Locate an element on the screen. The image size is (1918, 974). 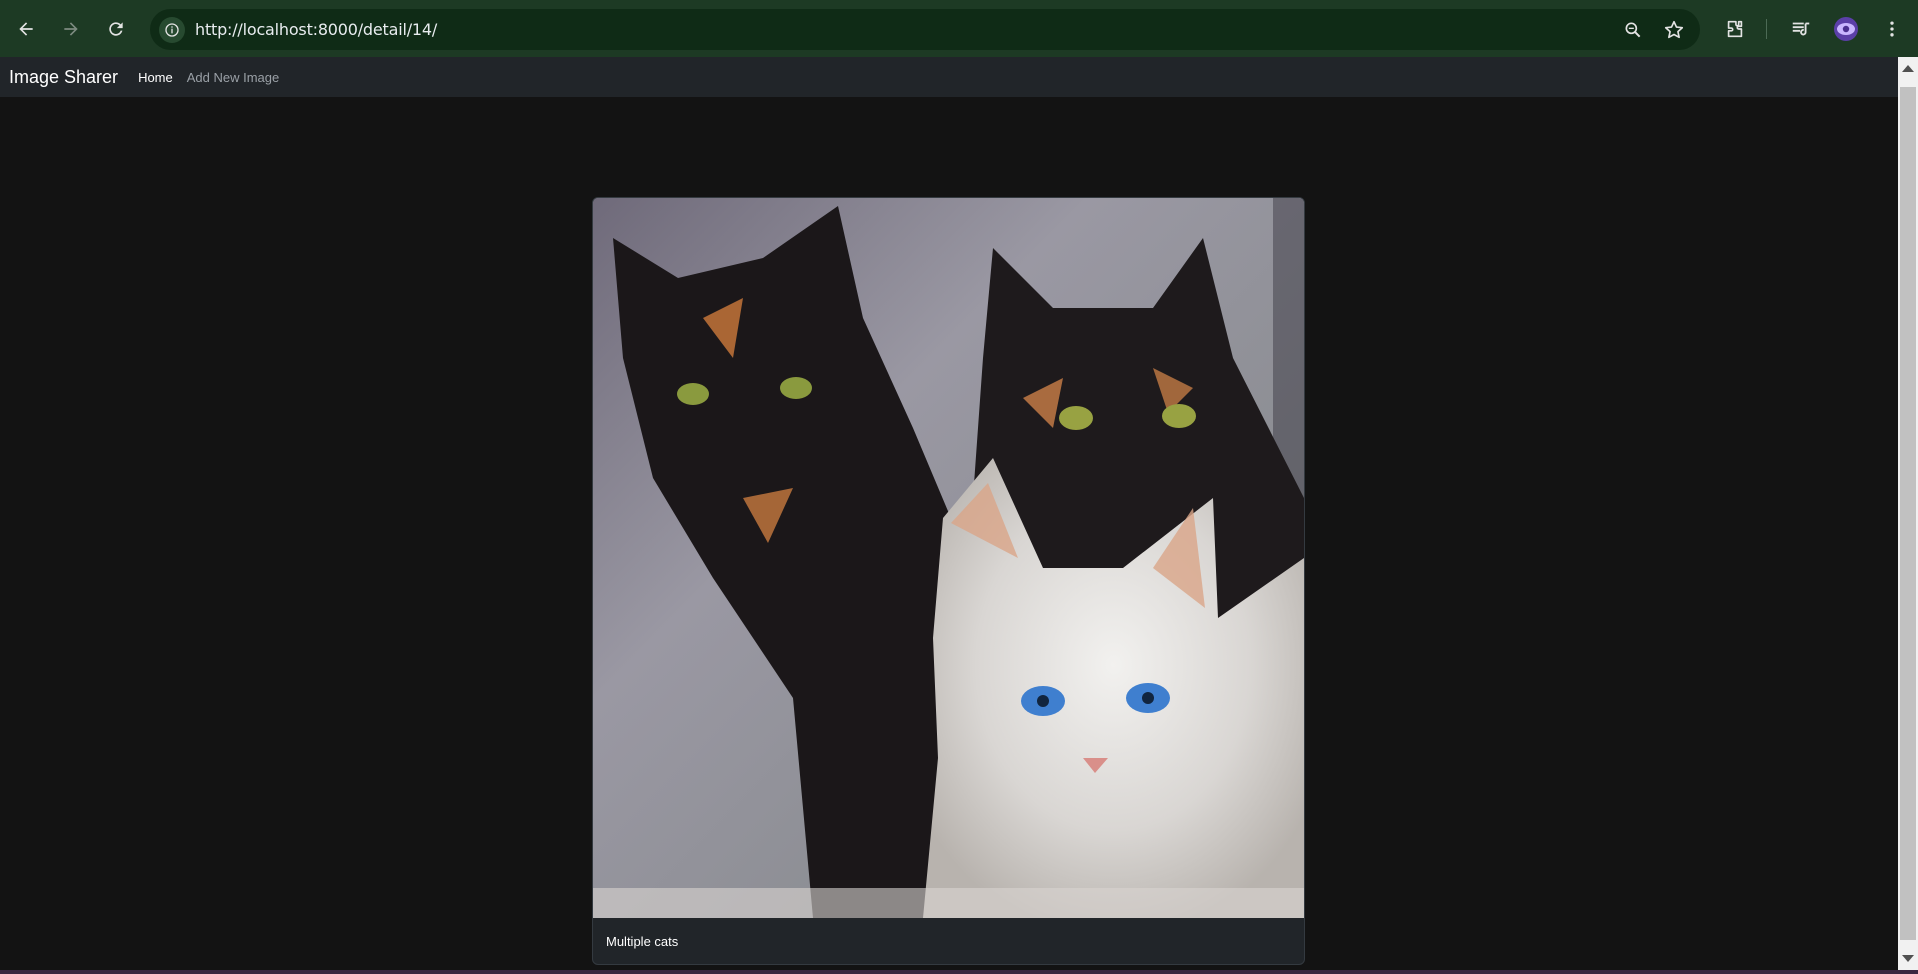
reload-button is located at coordinates (116, 29).